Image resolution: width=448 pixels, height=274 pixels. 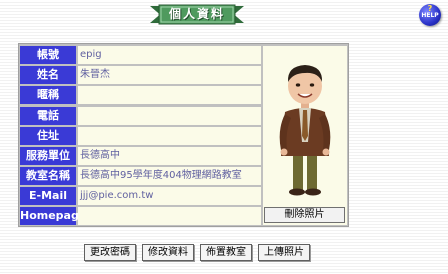 I want to click on help-label: HELP, so click(x=430, y=15).